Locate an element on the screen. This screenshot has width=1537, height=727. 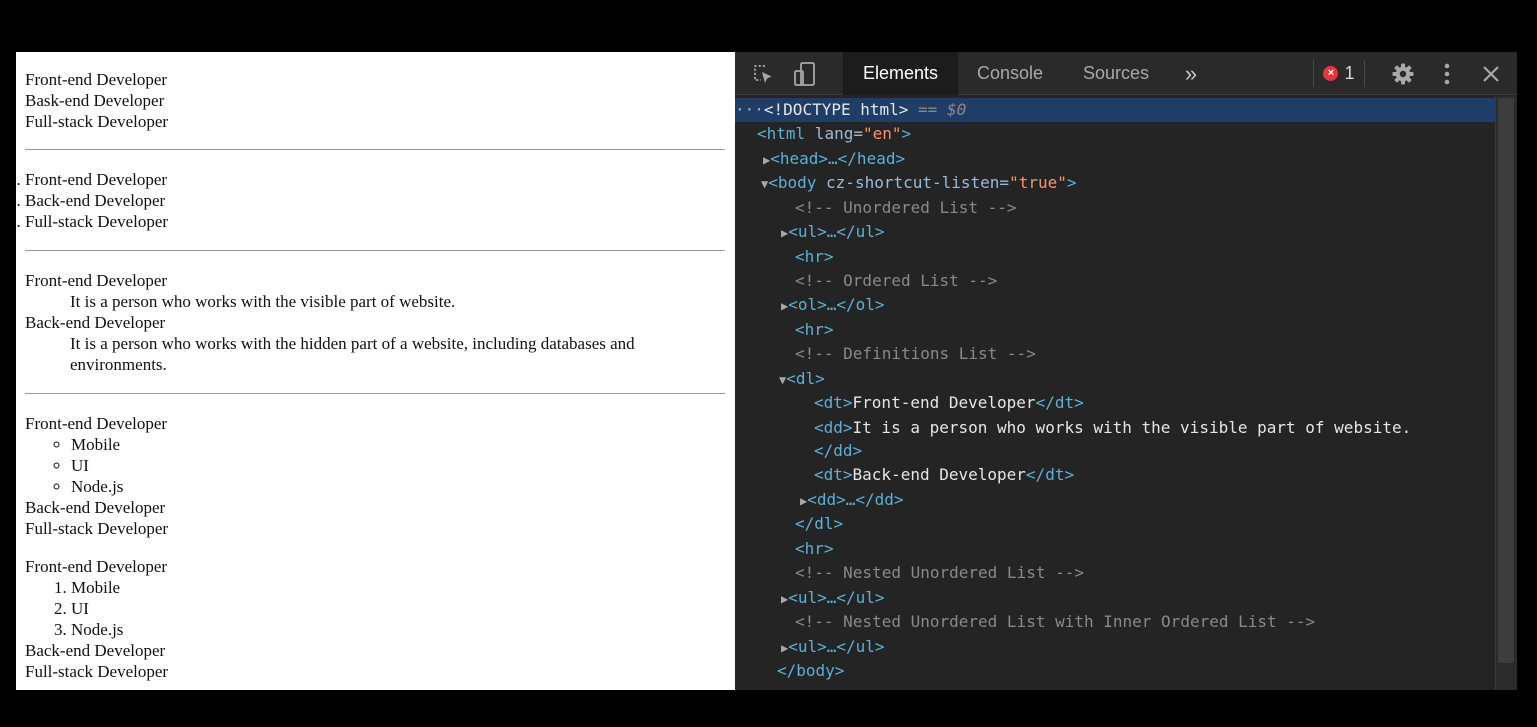
error-count-badge: × 1 is located at coordinates (1339, 73).